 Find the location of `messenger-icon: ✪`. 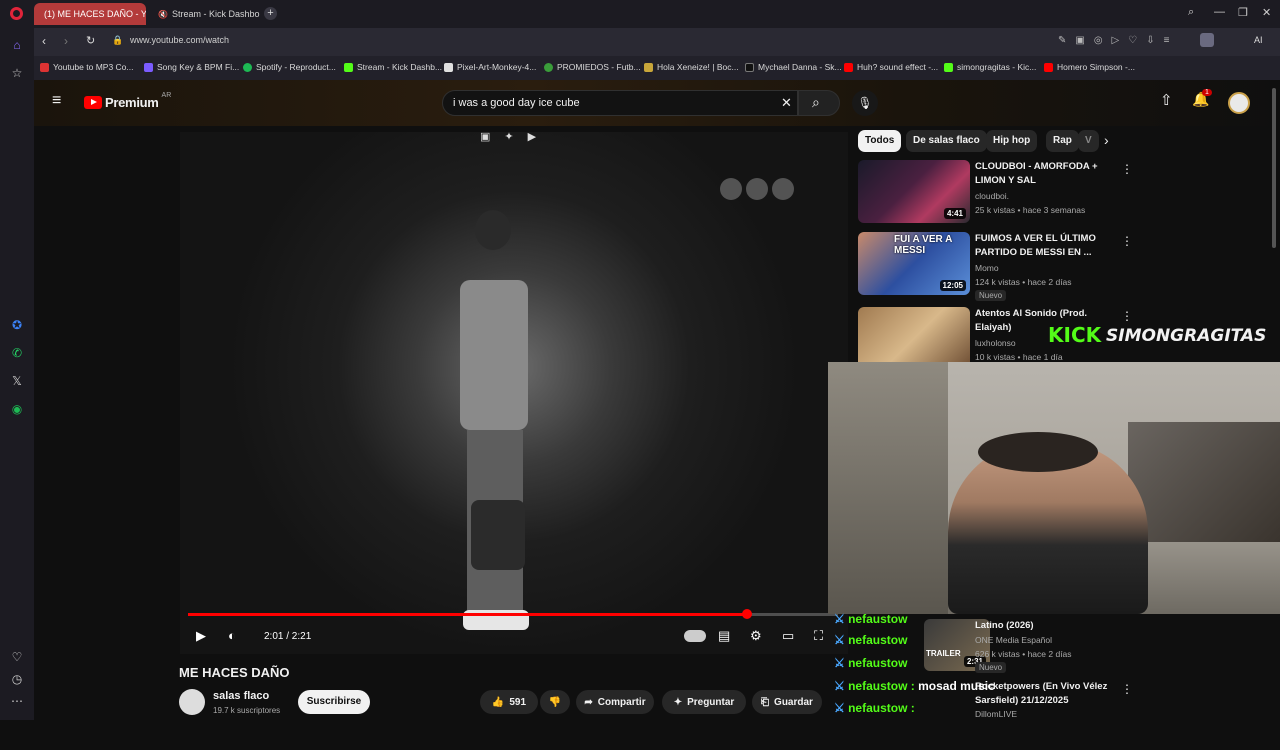

messenger-icon: ✪ is located at coordinates (17, 326).